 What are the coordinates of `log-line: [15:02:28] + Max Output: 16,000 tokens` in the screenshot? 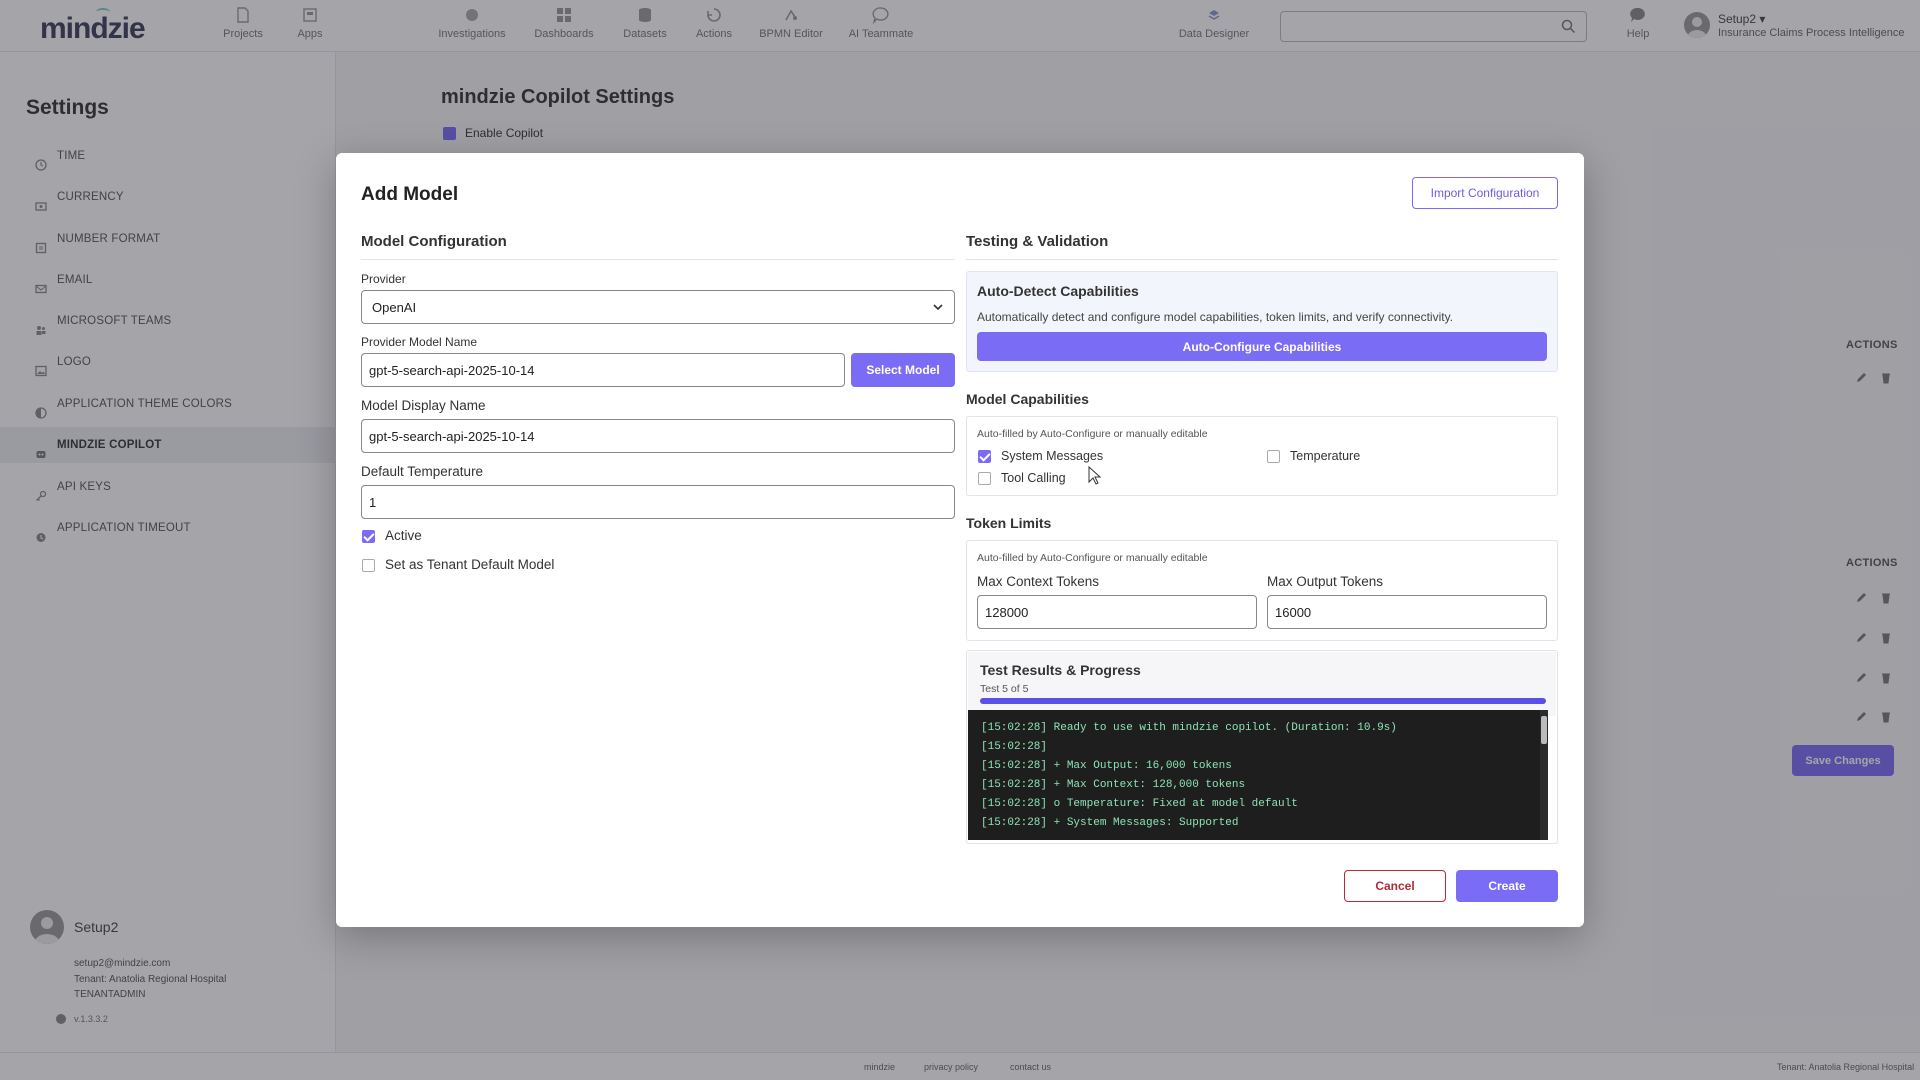 It's located at (1106, 766).